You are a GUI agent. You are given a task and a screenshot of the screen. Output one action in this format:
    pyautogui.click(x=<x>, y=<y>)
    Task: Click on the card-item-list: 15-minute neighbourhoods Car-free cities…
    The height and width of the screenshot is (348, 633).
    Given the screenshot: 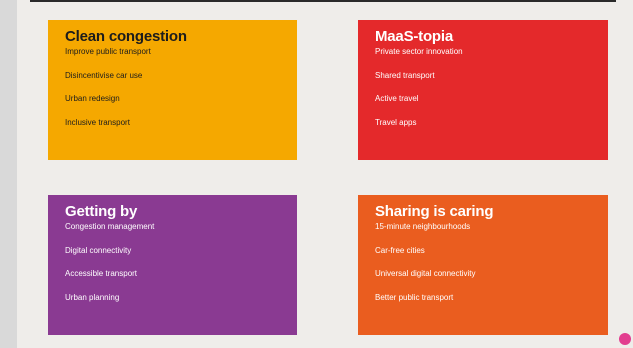 What is the action you would take?
    pyautogui.click(x=491, y=262)
    